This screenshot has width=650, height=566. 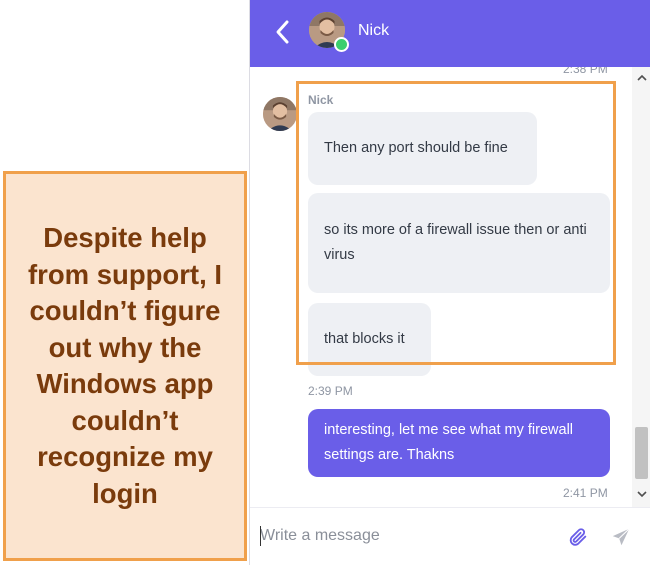 I want to click on message-timestamp: 2:39 PM, so click(x=330, y=391).